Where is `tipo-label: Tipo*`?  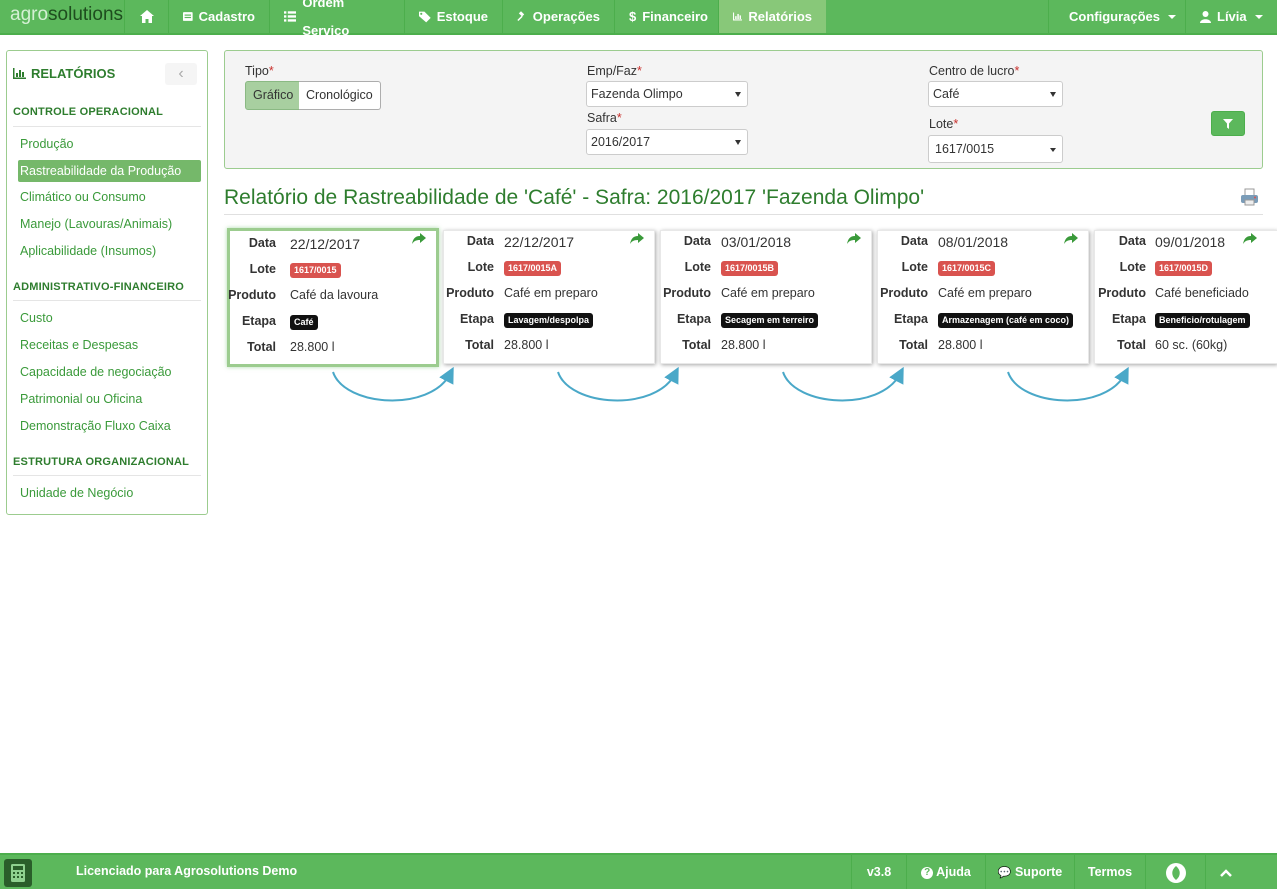 tipo-label: Tipo* is located at coordinates (259, 71).